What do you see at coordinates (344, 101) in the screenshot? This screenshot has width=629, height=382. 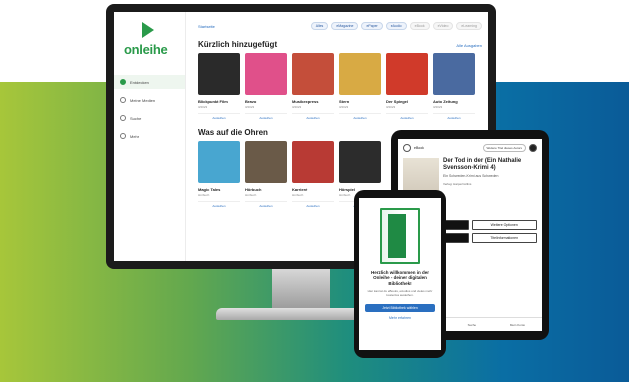 I see `media-title: Stern` at bounding box center [344, 101].